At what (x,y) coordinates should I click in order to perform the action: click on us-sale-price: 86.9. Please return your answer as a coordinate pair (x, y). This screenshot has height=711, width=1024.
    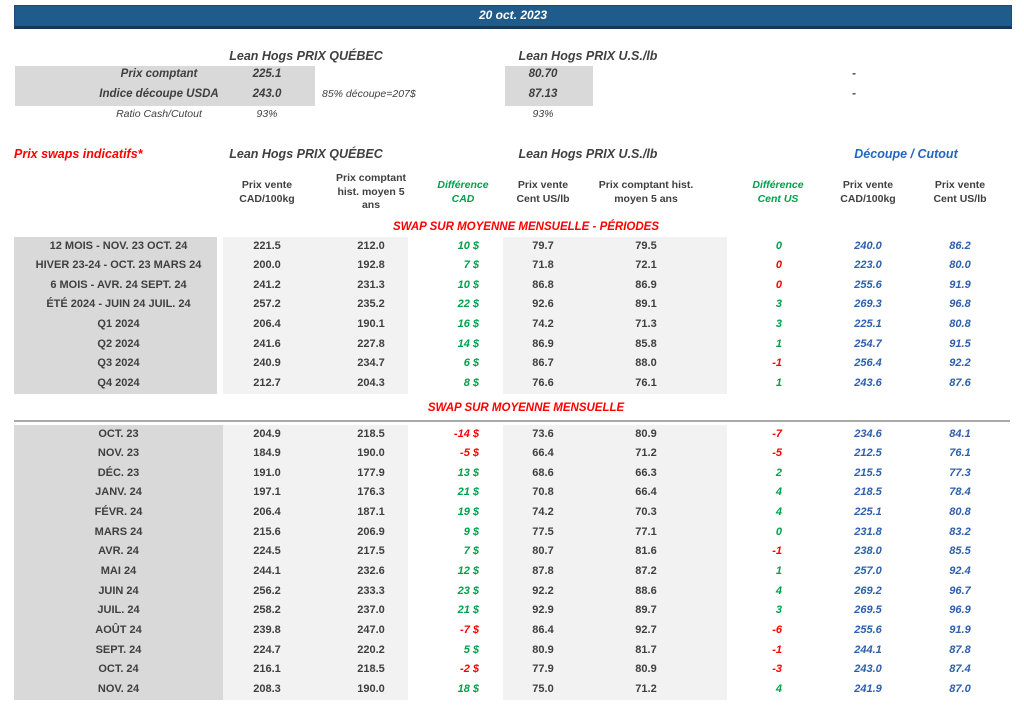
    Looking at the image, I should click on (543, 343).